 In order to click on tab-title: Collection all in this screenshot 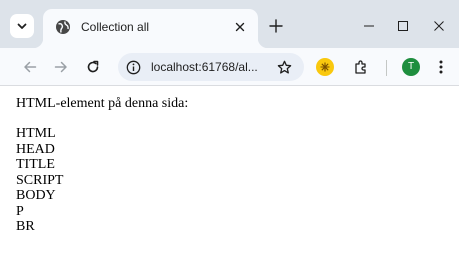, I will do `click(115, 27)`.